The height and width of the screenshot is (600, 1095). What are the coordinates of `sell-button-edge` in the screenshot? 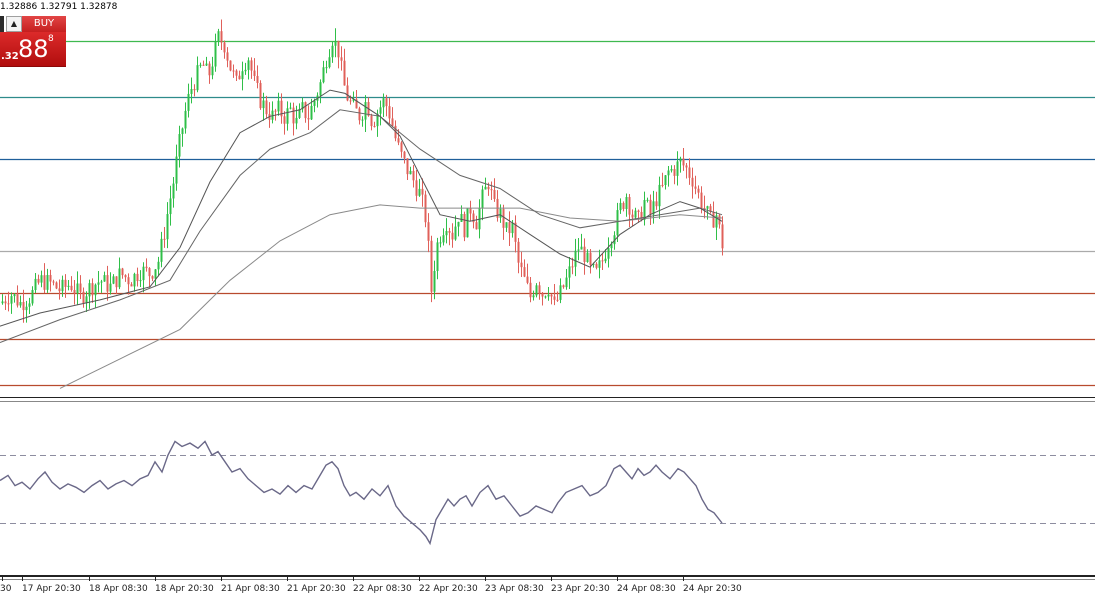 It's located at (2, 24).